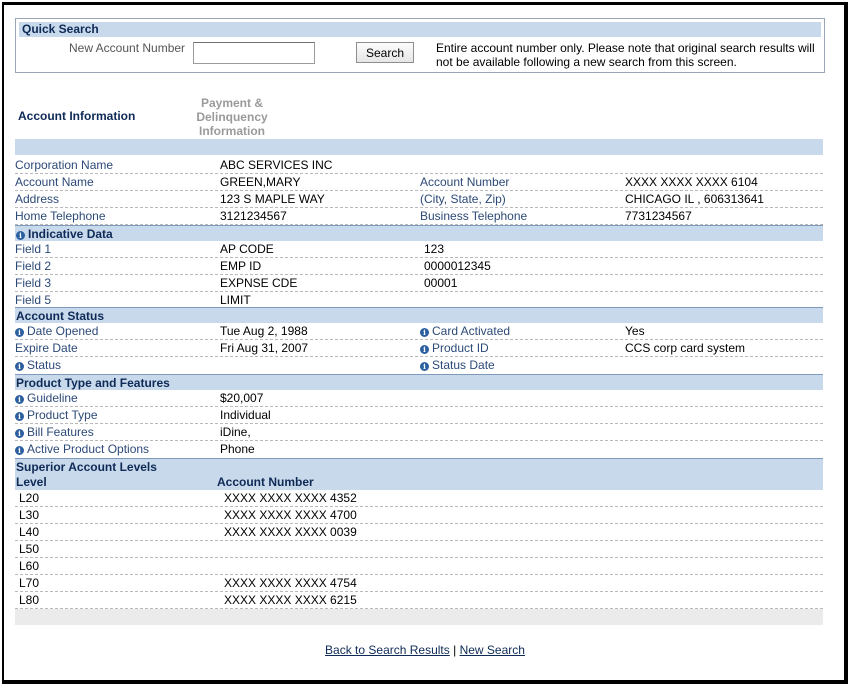  Describe the element at coordinates (276, 165) in the screenshot. I see `corporation-name-value: ABC SERVICES INC` at that location.